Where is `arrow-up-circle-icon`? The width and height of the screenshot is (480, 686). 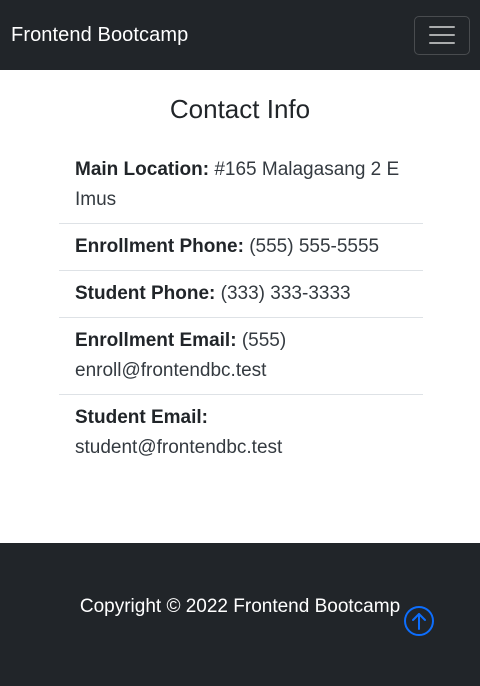 arrow-up-circle-icon is located at coordinates (419, 621).